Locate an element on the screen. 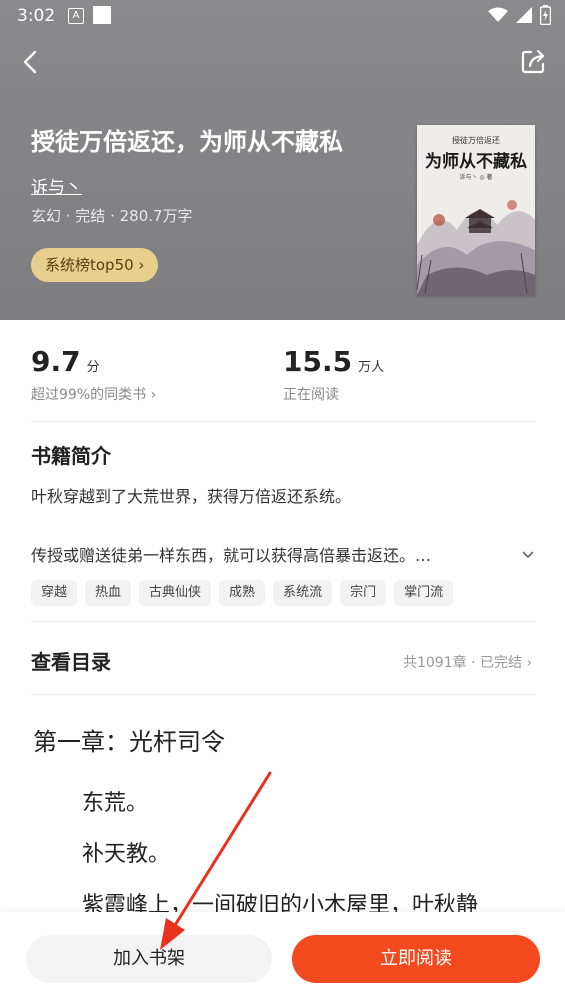 The height and width of the screenshot is (1004, 565). signal-icon is located at coordinates (524, 15).